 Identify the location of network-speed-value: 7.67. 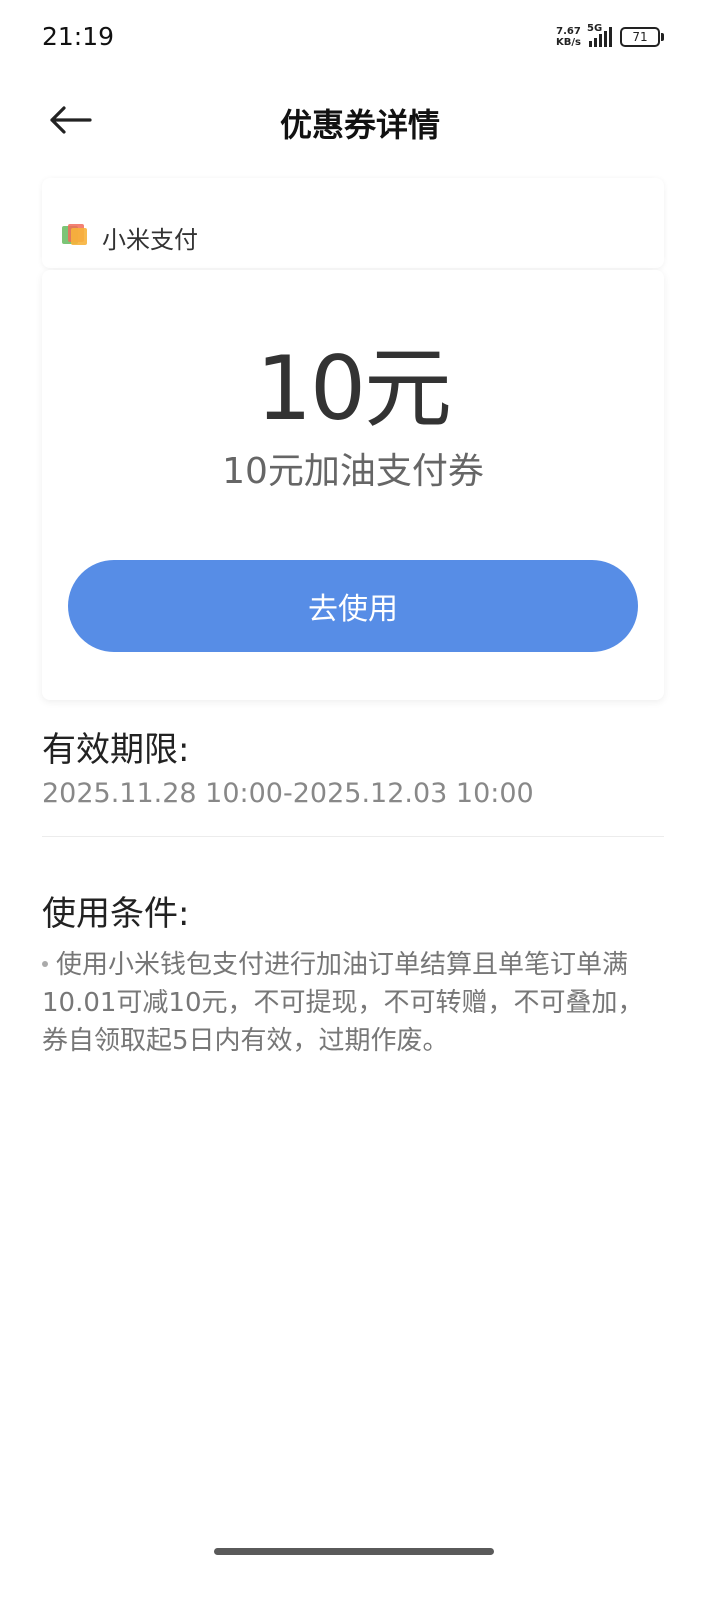
(568, 31).